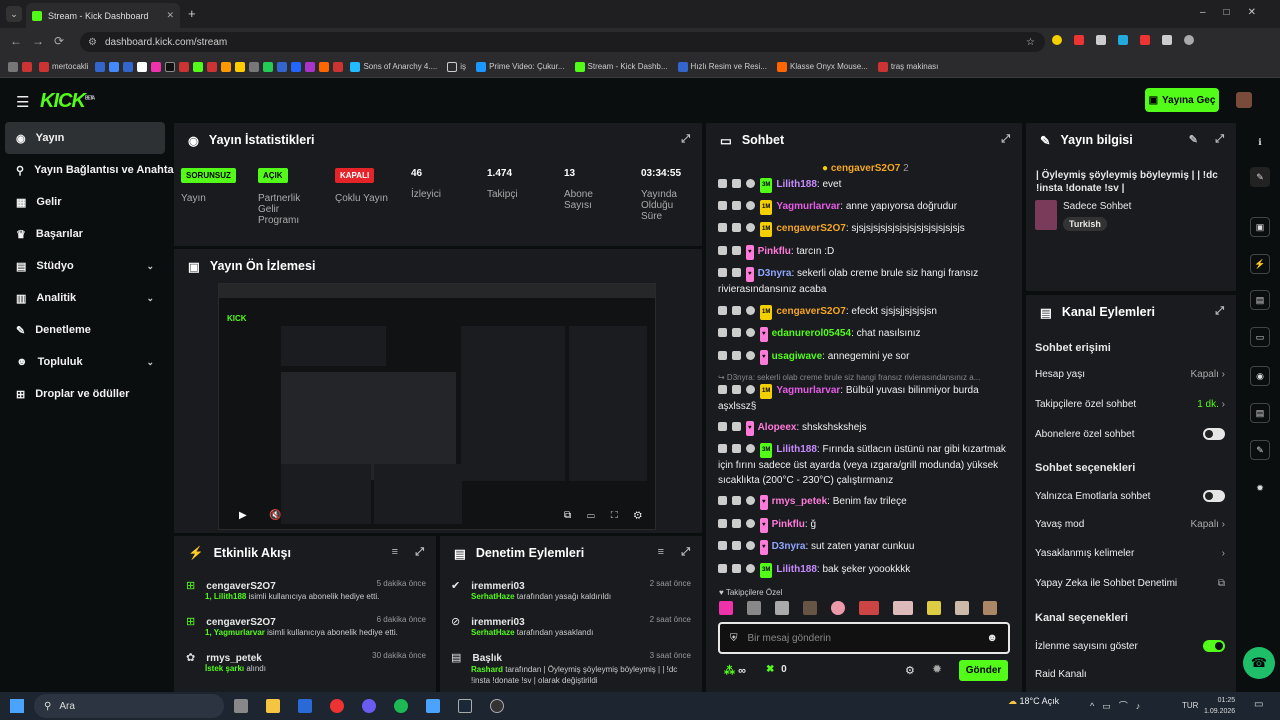 The image size is (1280, 720). Describe the element at coordinates (937, 669) in the screenshot. I see `mod-tools-icon: ✹` at that location.